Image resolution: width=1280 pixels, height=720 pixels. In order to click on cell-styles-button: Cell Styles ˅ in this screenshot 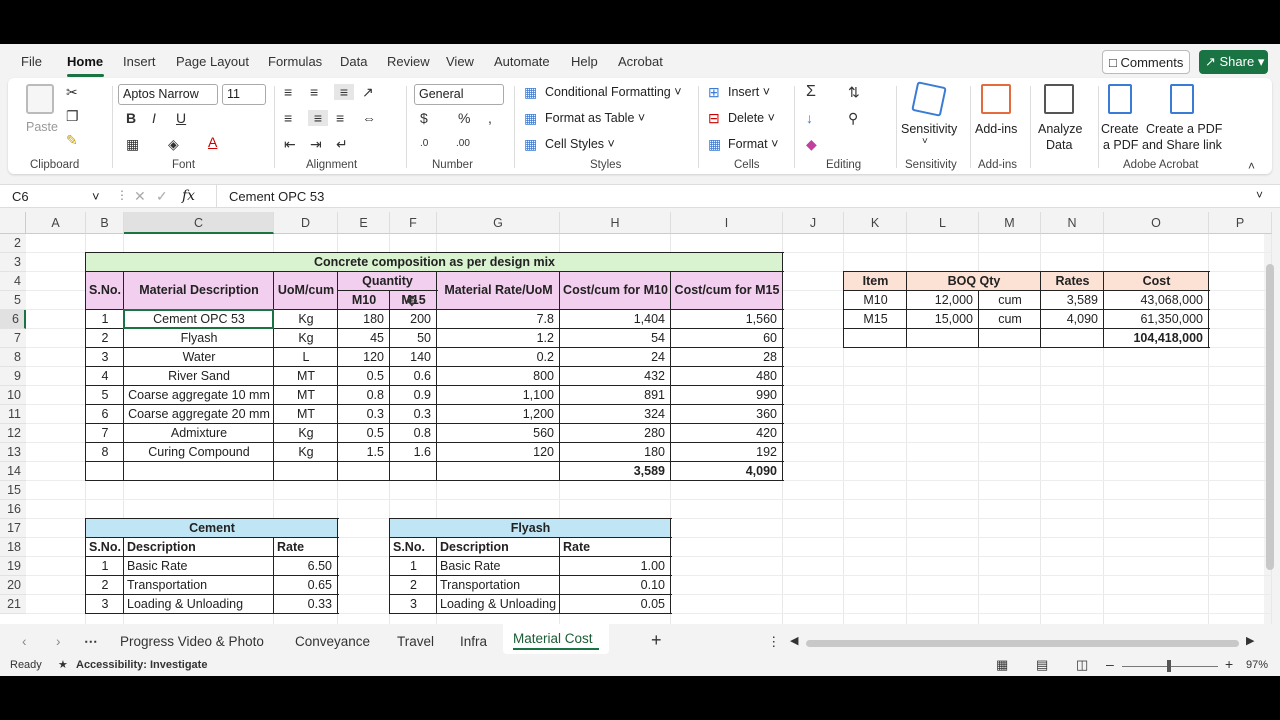, I will do `click(580, 144)`.